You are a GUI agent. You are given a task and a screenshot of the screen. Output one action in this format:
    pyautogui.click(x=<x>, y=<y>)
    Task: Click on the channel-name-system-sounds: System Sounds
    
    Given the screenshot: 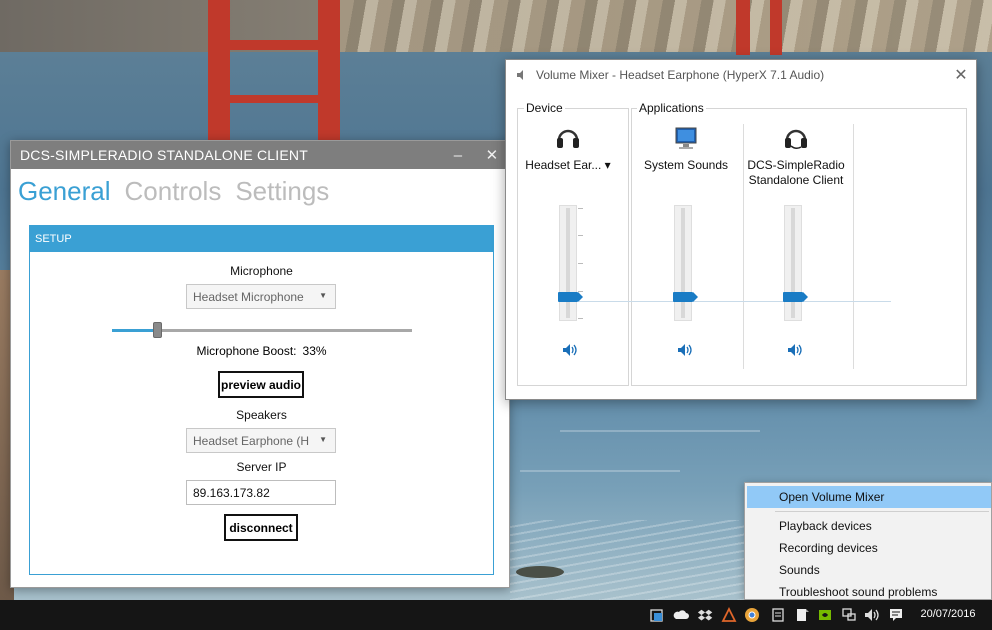 What is the action you would take?
    pyautogui.click(x=686, y=165)
    